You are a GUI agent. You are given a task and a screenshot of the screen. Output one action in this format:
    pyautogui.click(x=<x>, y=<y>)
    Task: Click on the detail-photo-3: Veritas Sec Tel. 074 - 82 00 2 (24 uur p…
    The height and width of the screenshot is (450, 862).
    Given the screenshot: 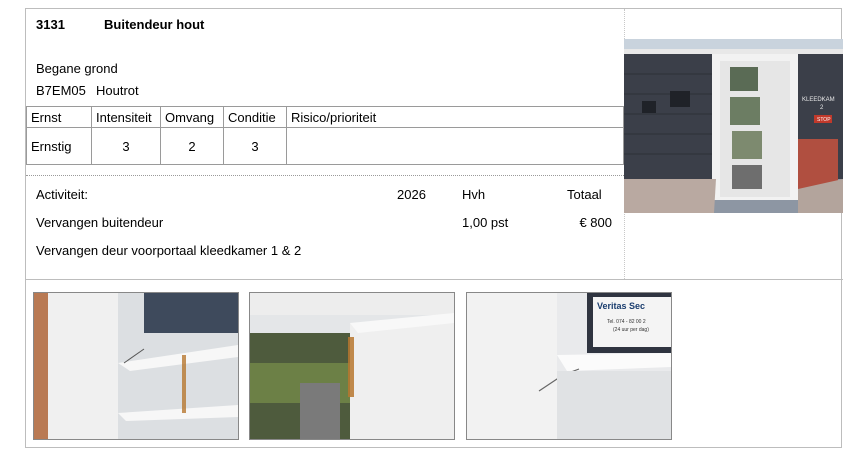 What is the action you would take?
    pyautogui.click(x=569, y=366)
    